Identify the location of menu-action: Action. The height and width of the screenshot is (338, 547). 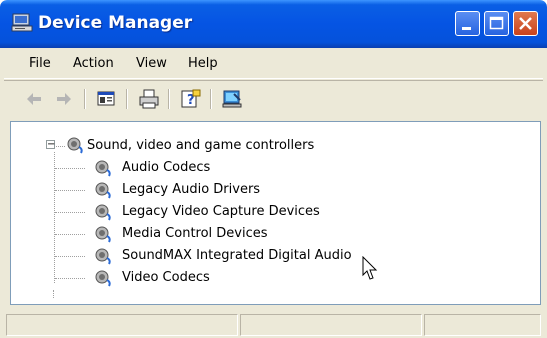
(93, 63).